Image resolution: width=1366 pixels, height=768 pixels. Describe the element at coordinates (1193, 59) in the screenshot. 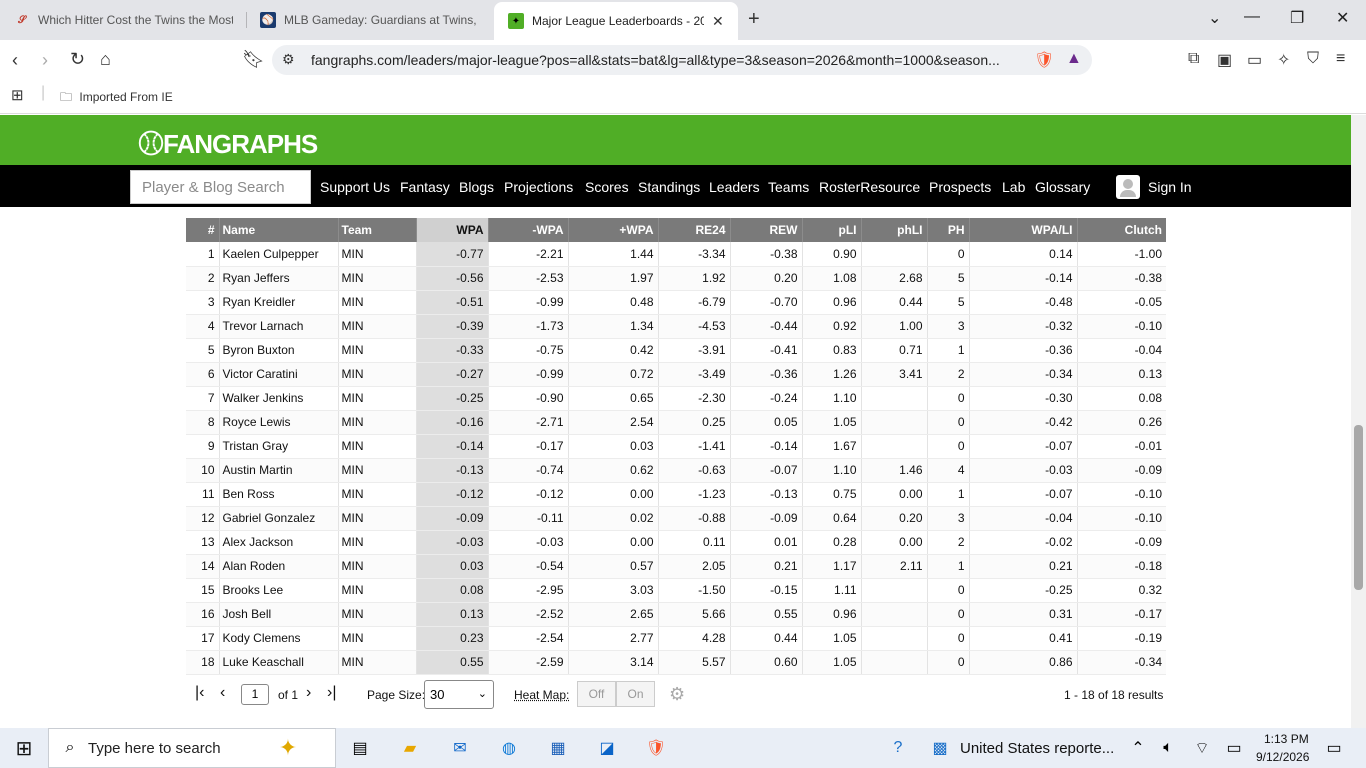

I see `extensions-icon: ⧉` at that location.